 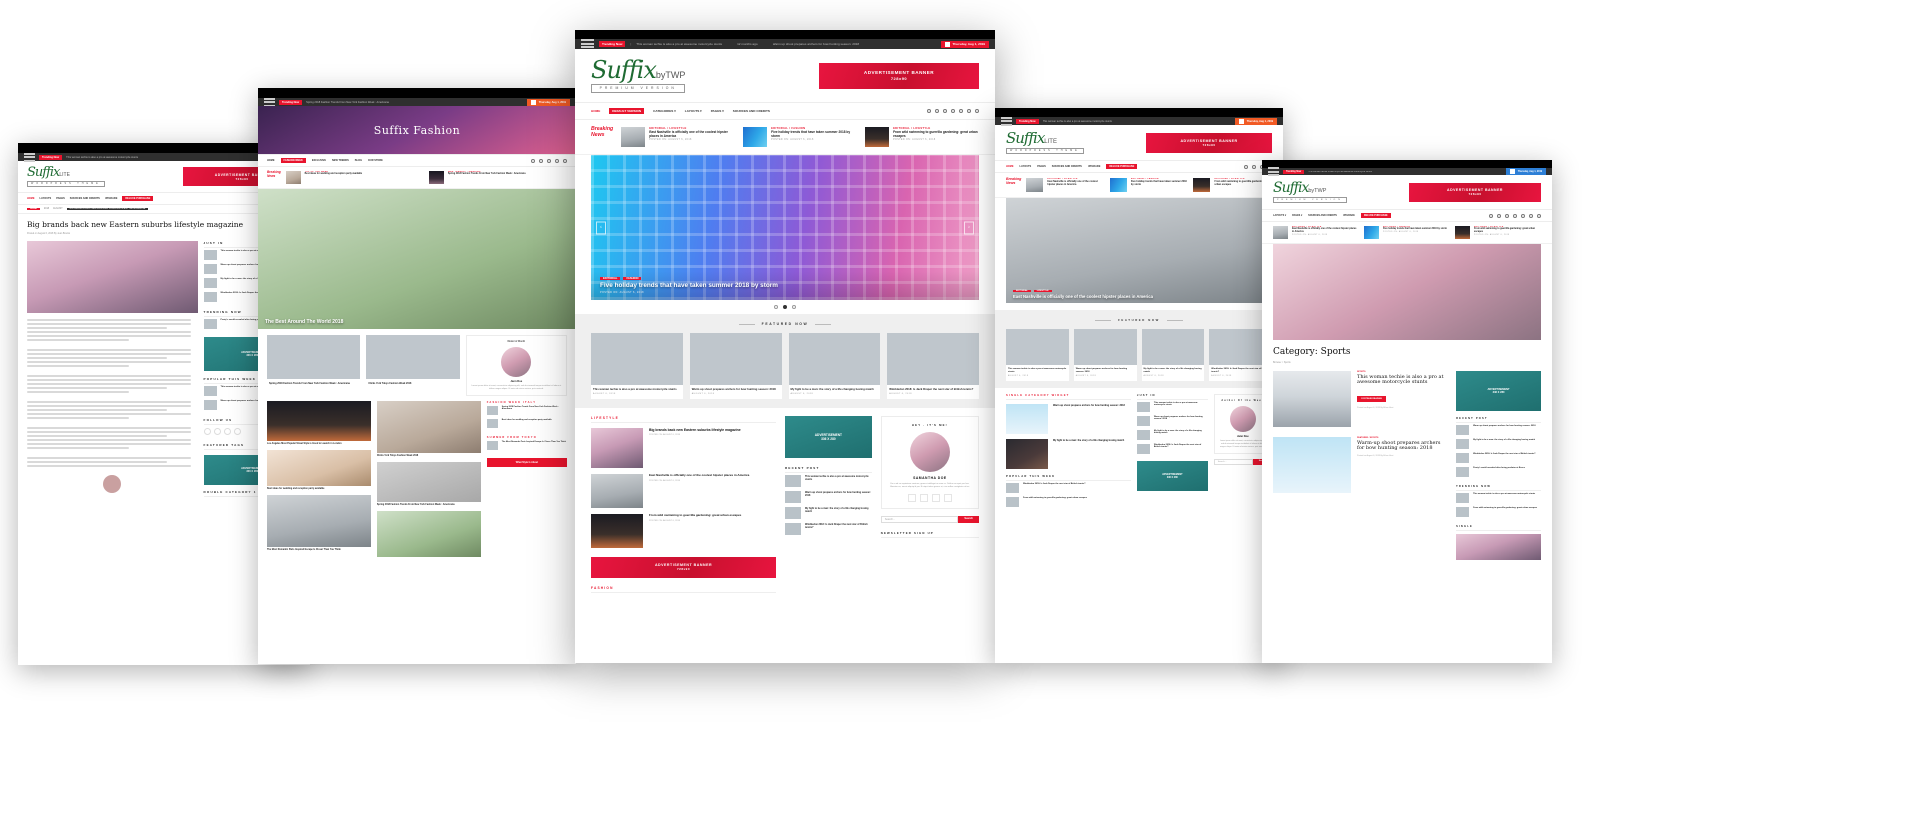 I want to click on ad-banner-inline: ADVERTISEMENT BANNER 728x90, so click(x=683, y=567).